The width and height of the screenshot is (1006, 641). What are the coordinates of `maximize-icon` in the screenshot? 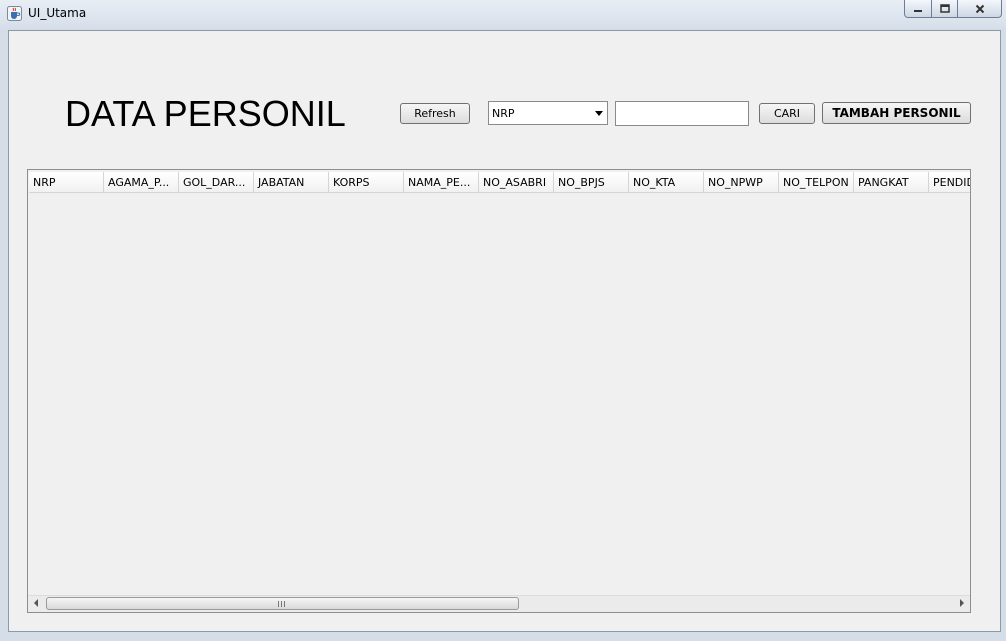 It's located at (944, 8).